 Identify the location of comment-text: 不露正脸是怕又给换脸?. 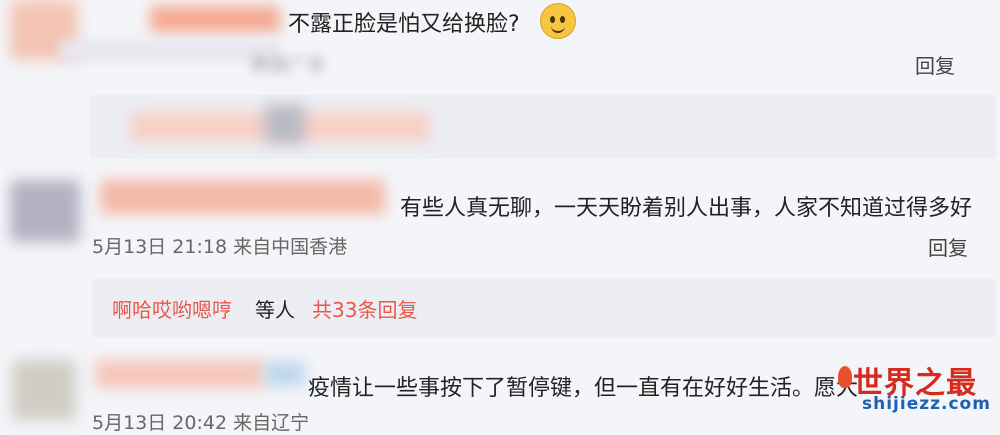
(404, 24).